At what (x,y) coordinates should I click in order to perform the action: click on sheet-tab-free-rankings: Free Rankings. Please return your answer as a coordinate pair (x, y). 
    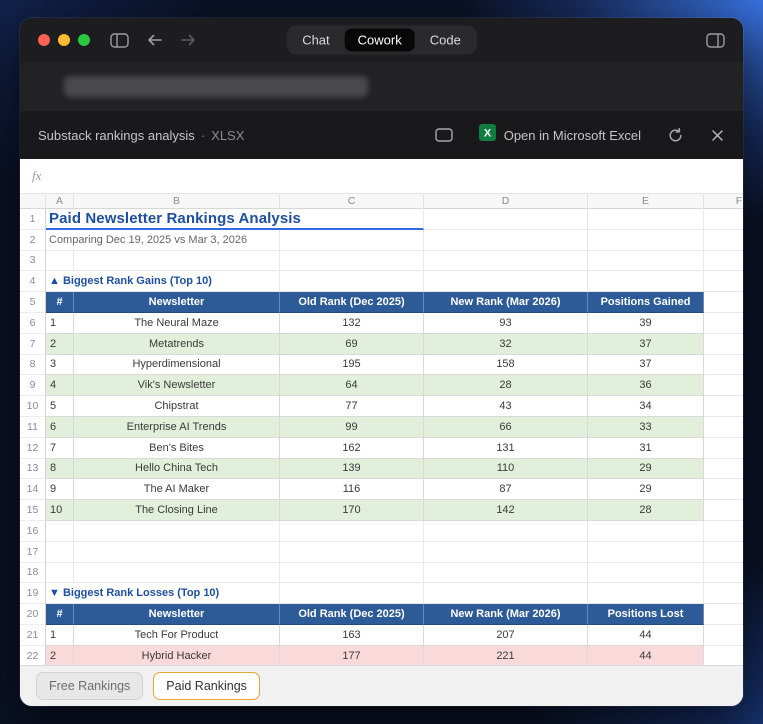
    Looking at the image, I should click on (90, 686).